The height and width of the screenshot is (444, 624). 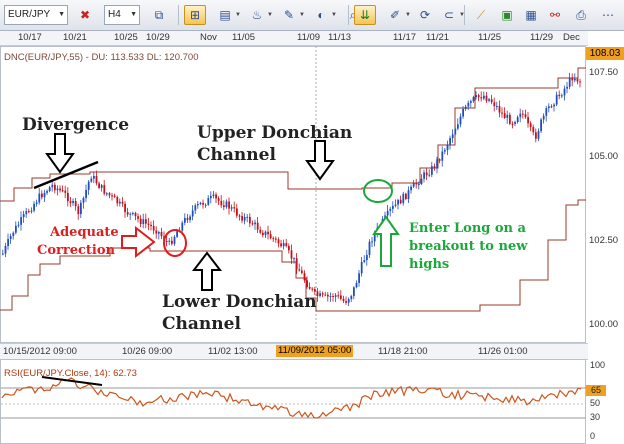 What do you see at coordinates (429, 264) in the screenshot?
I see `breakout-annotation-line3: highs` at bounding box center [429, 264].